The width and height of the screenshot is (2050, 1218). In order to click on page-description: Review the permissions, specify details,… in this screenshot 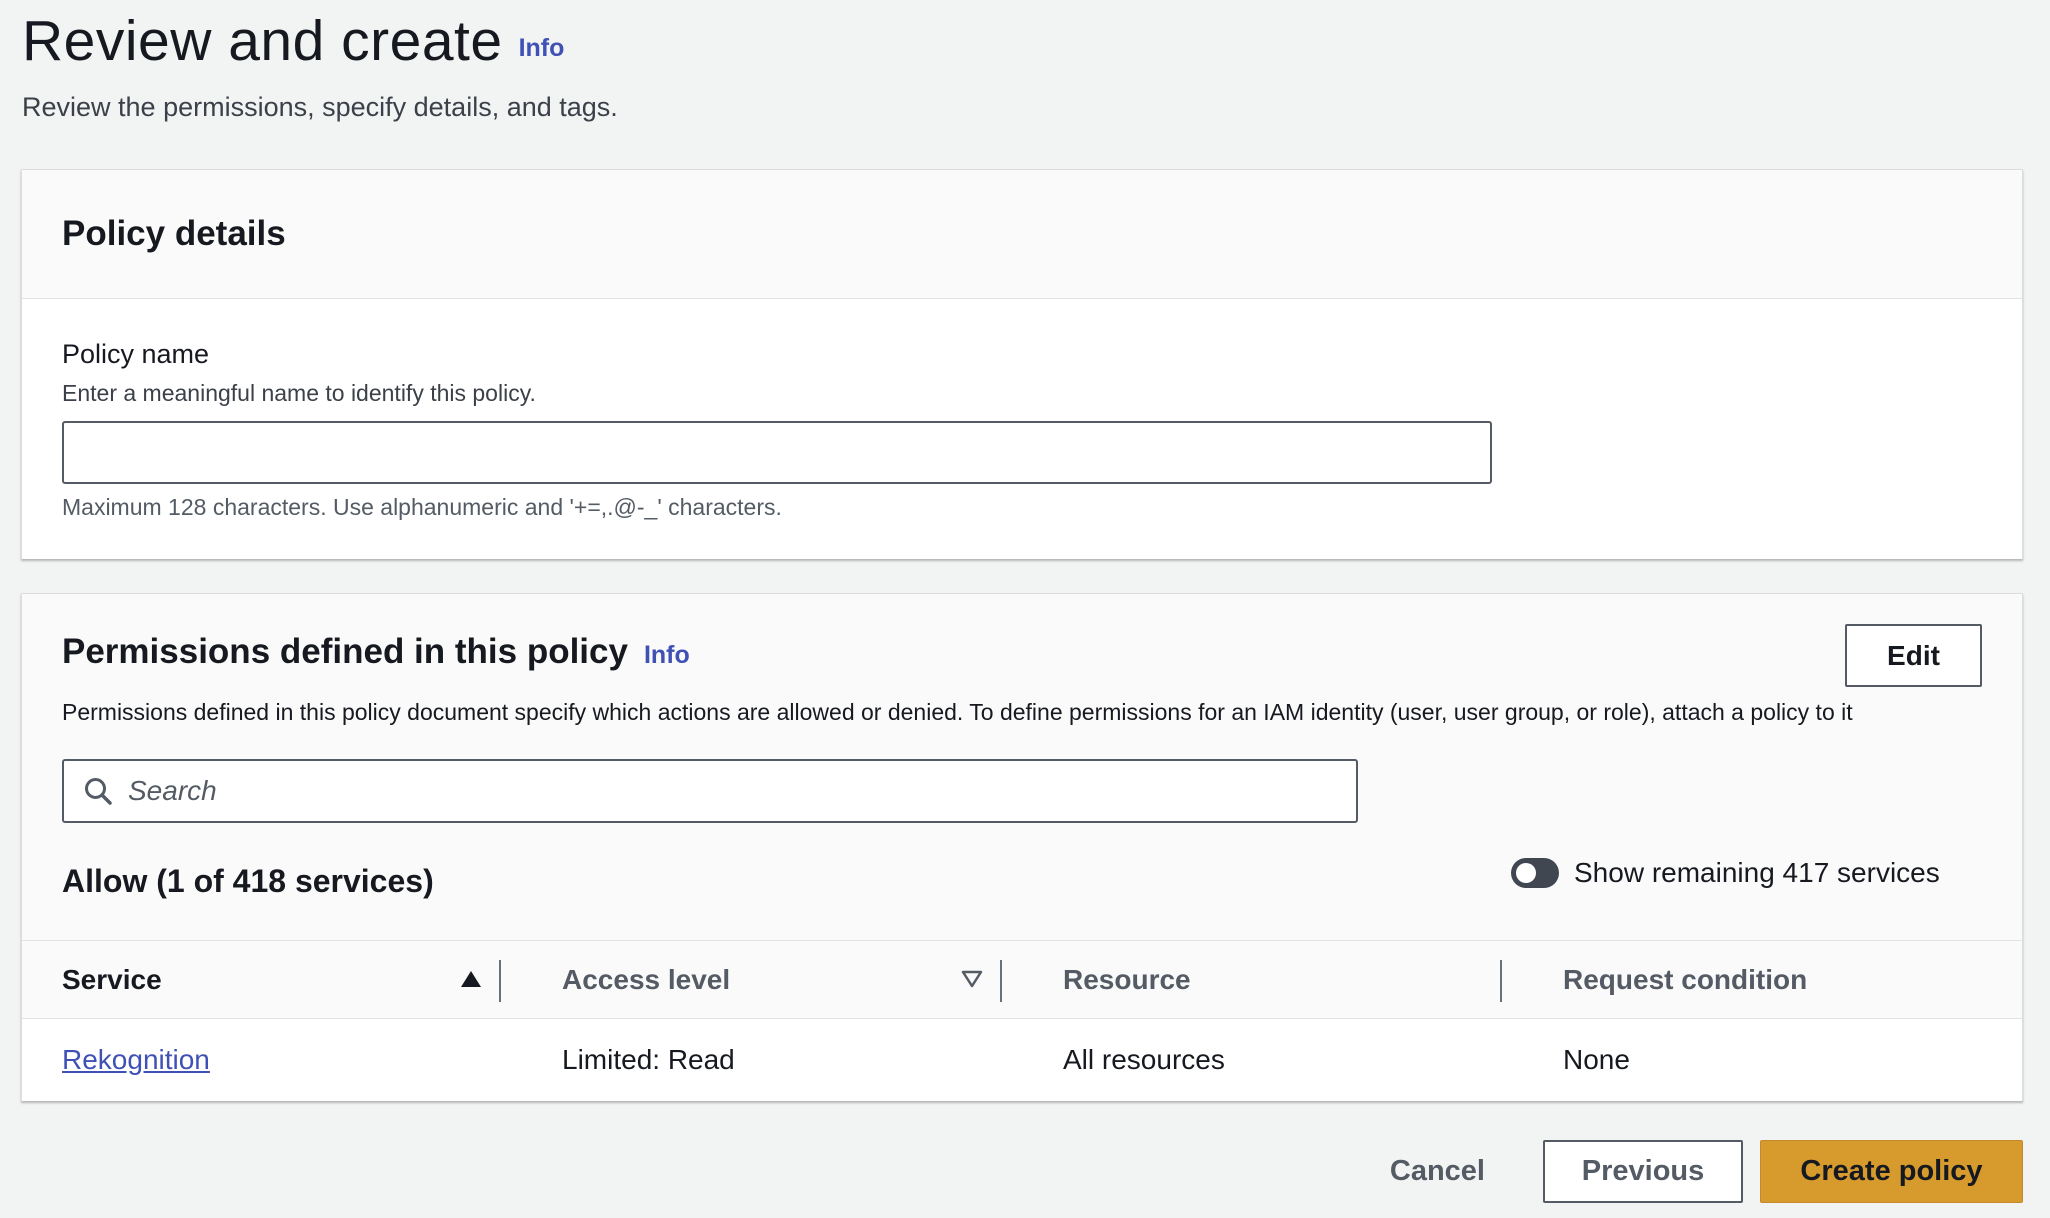, I will do `click(320, 107)`.